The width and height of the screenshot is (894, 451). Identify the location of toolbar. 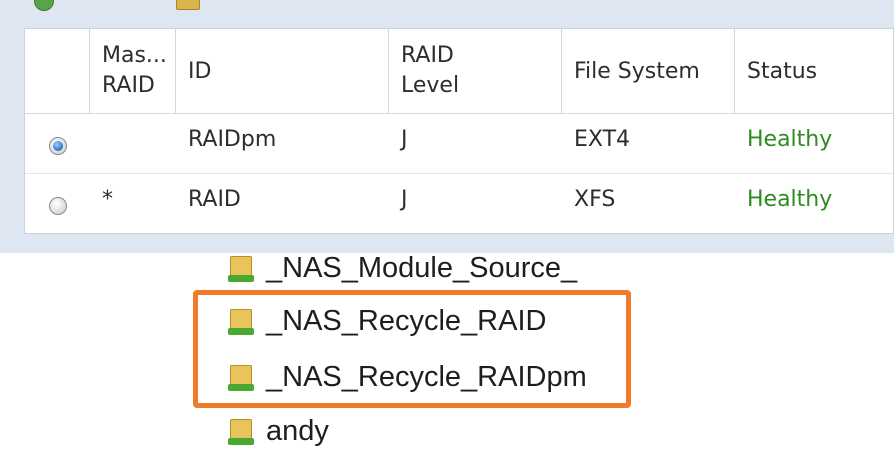
(447, 6).